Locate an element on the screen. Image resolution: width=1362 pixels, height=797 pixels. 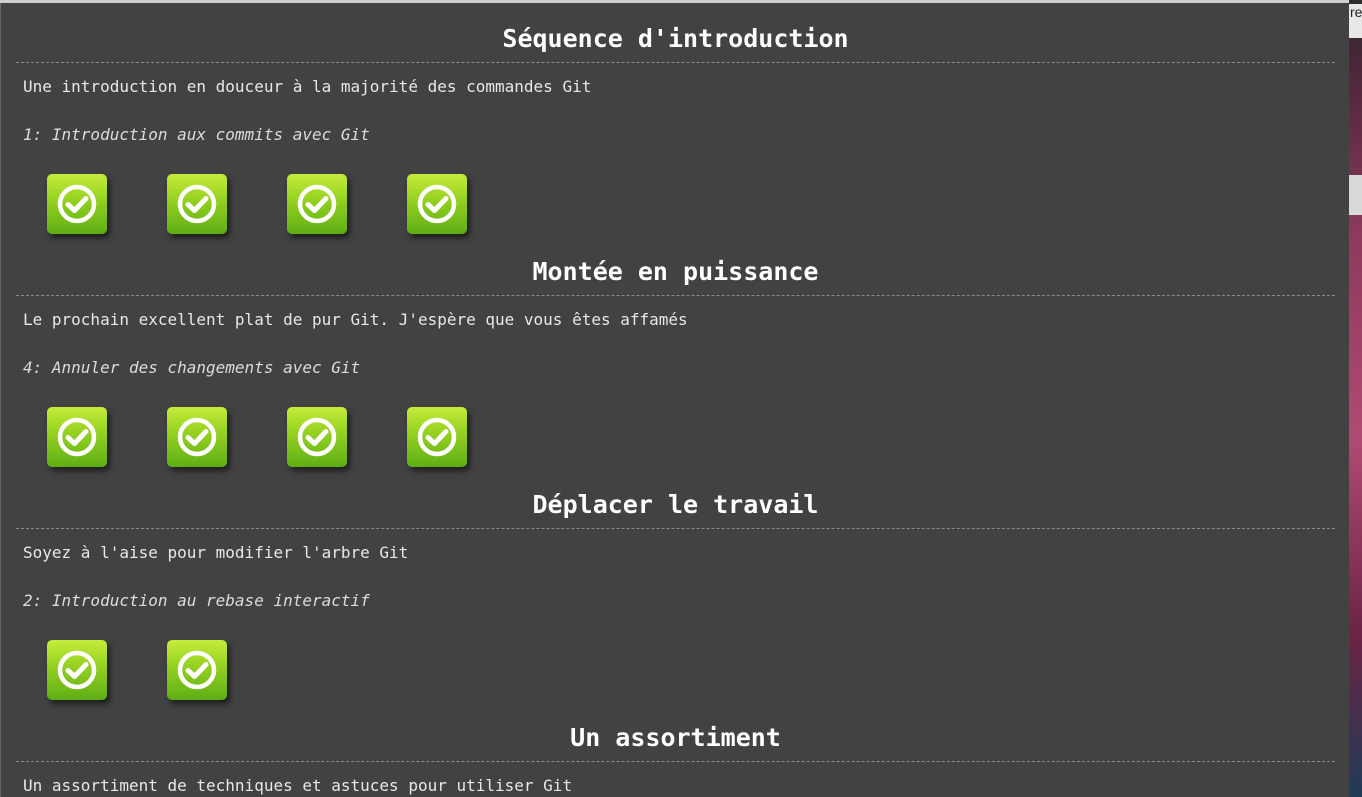
sequence-title-bar: Montée en puissance is located at coordinates (675, 266).